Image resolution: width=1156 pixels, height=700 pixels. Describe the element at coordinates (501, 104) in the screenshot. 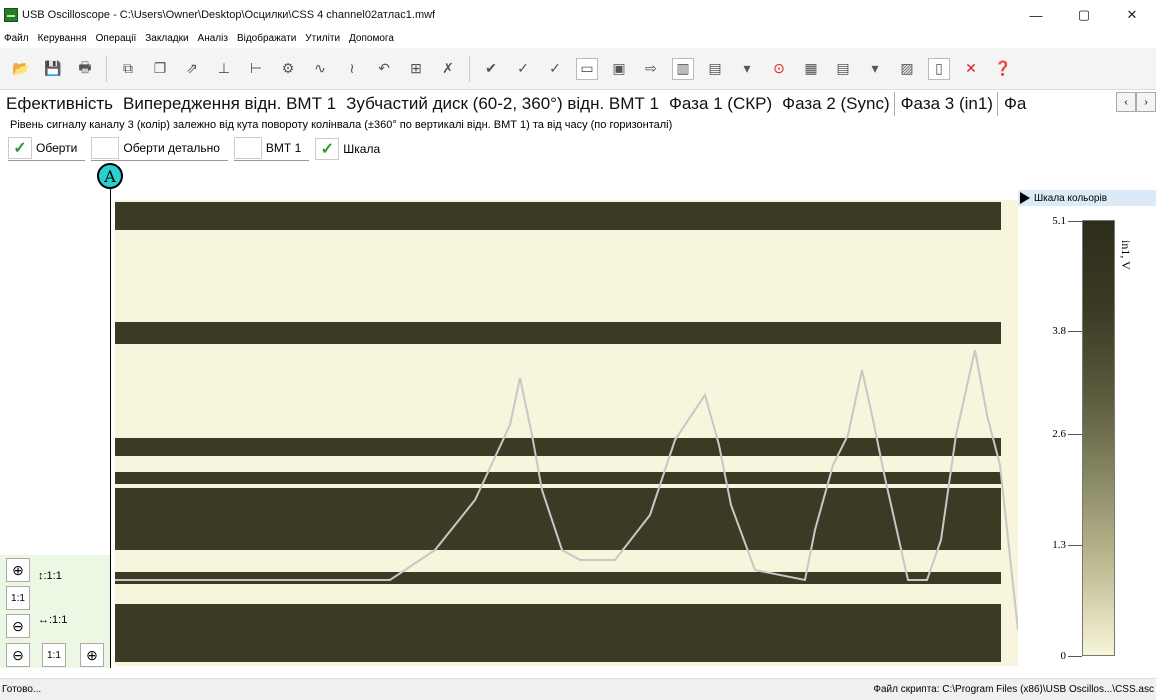

I see `tab-toothed-wheel: Зубчастий диск (60-2, 360°) відн. ВМТ 1` at that location.